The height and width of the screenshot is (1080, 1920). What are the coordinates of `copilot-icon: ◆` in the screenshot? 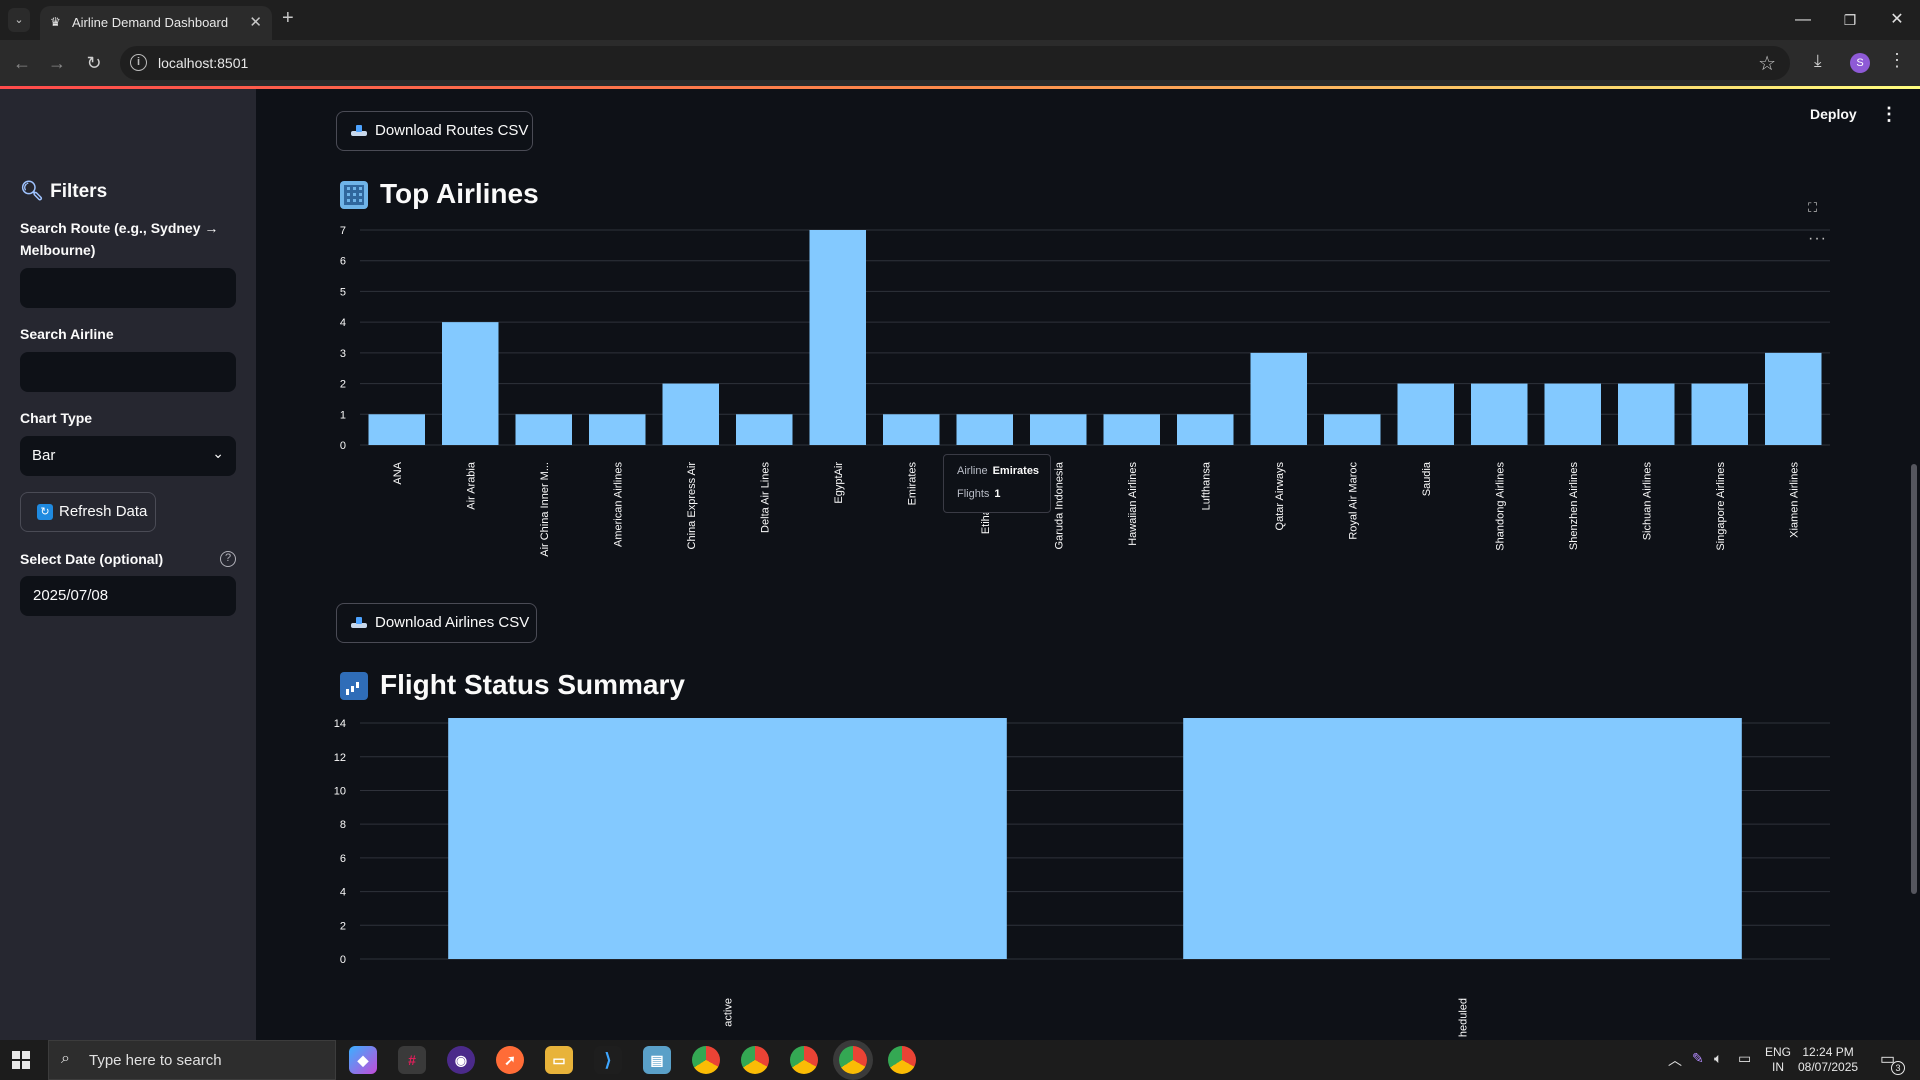 It's located at (363, 1060).